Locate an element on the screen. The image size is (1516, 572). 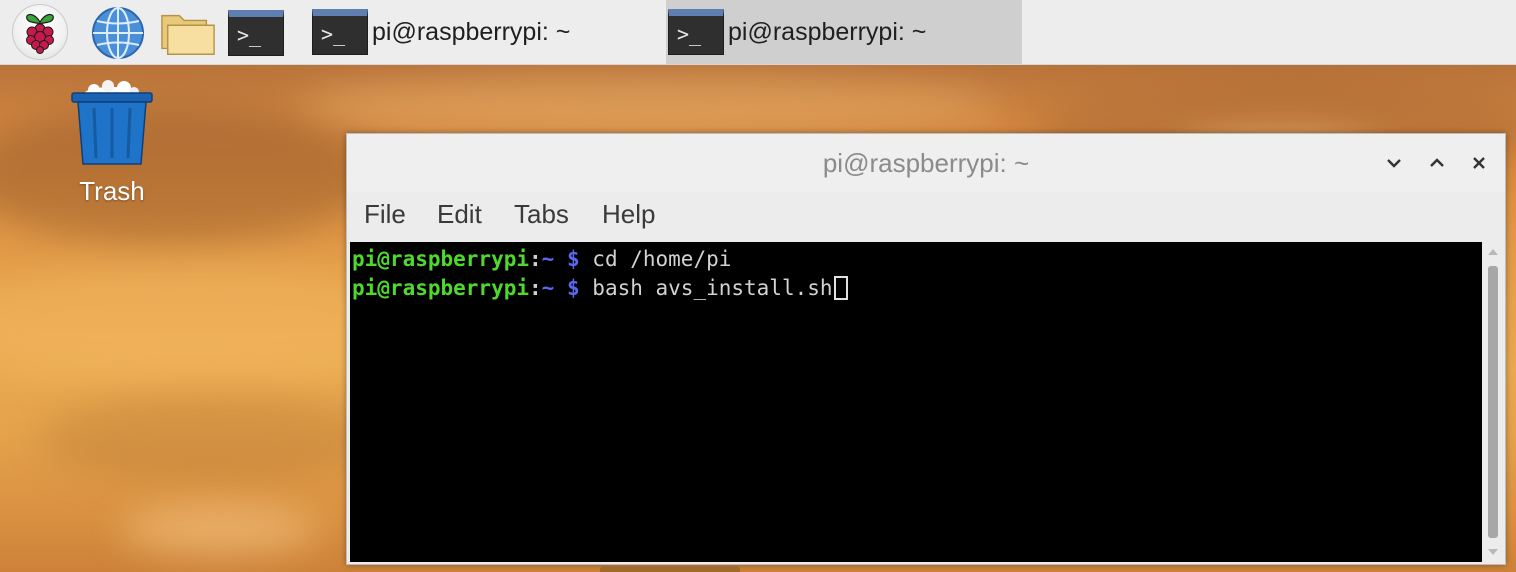
desktop-icon-trash: Trash is located at coordinates (112, 145).